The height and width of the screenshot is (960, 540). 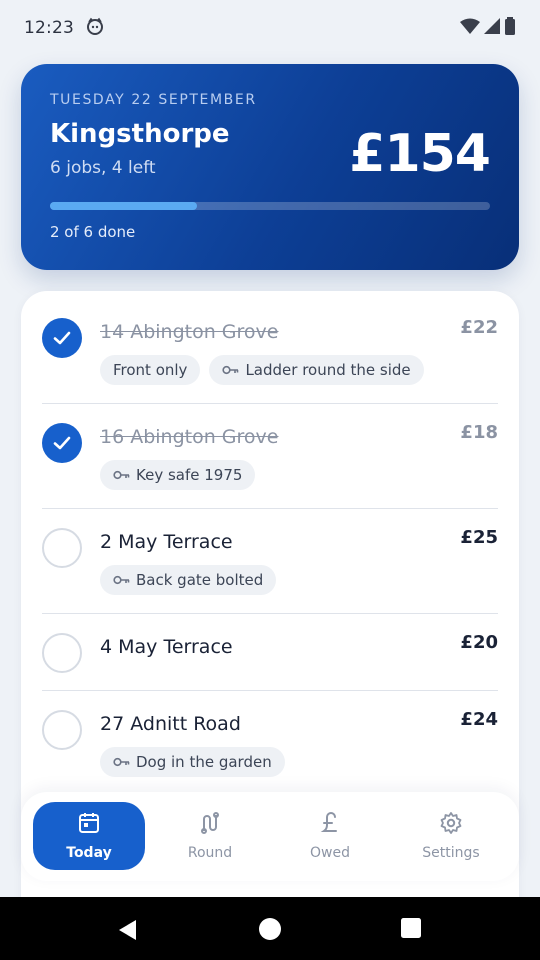 I want to click on nav-label: Settings, so click(x=451, y=853).